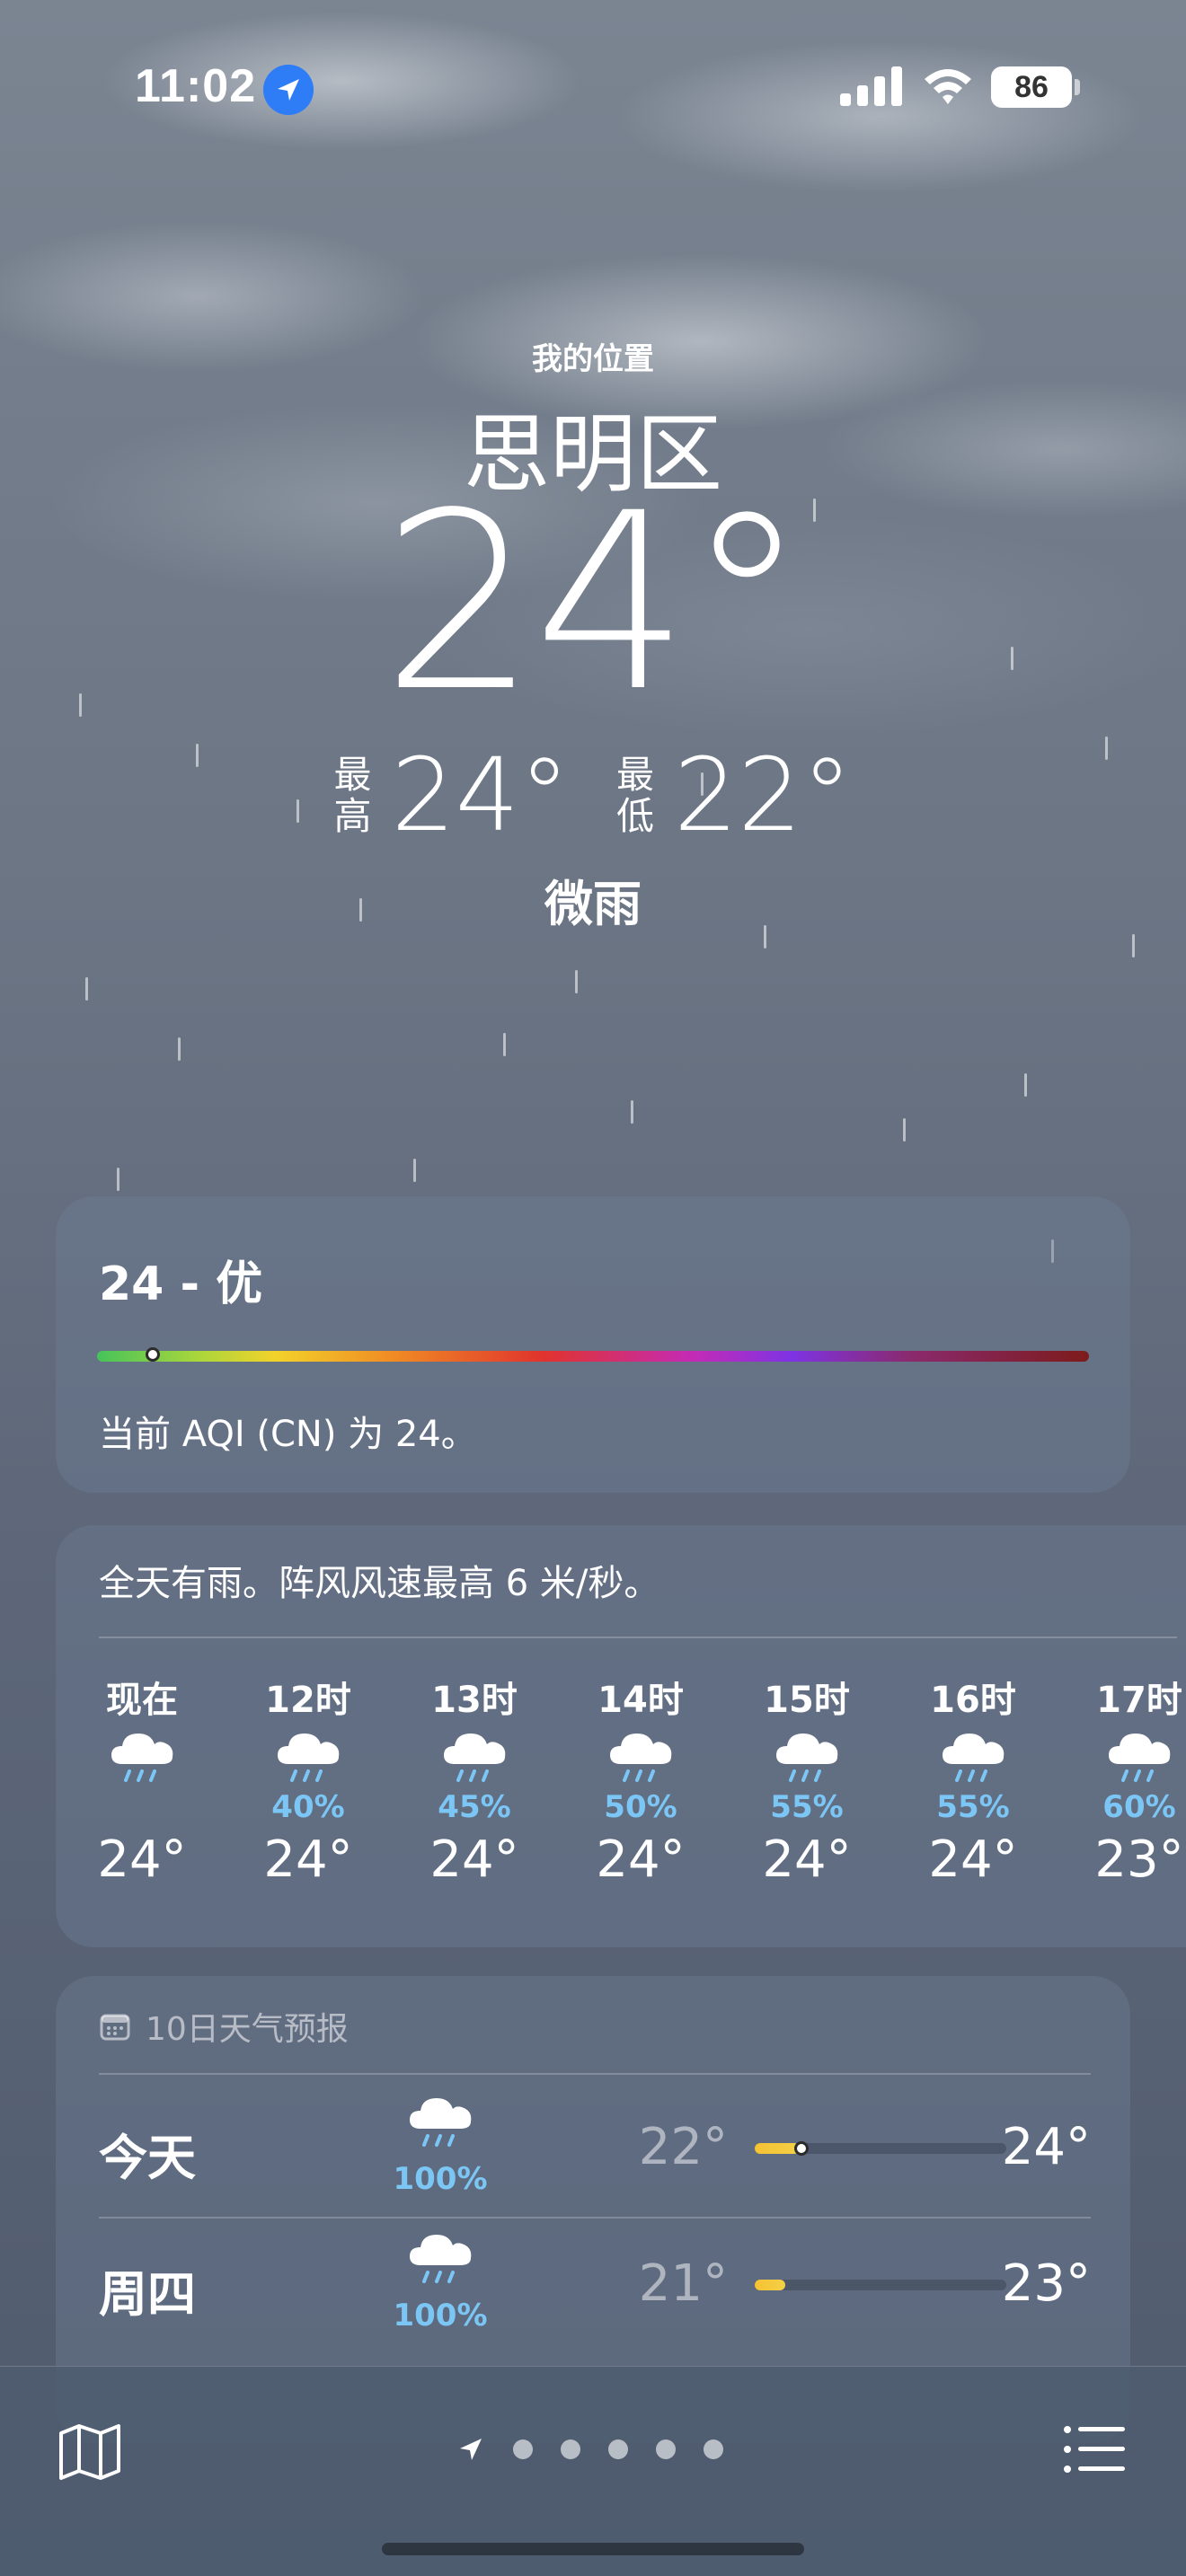 The image size is (1186, 2576). I want to click on day-high-temp: 24°, so click(1046, 2147).